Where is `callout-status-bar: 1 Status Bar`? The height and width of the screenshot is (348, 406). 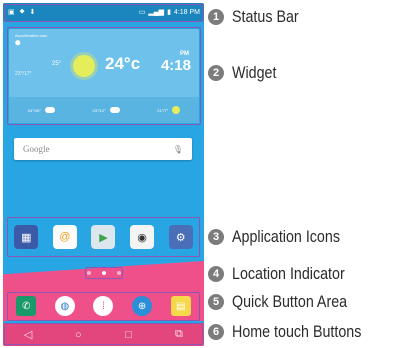
callout-status-bar: 1 Status Bar is located at coordinates (259, 17).